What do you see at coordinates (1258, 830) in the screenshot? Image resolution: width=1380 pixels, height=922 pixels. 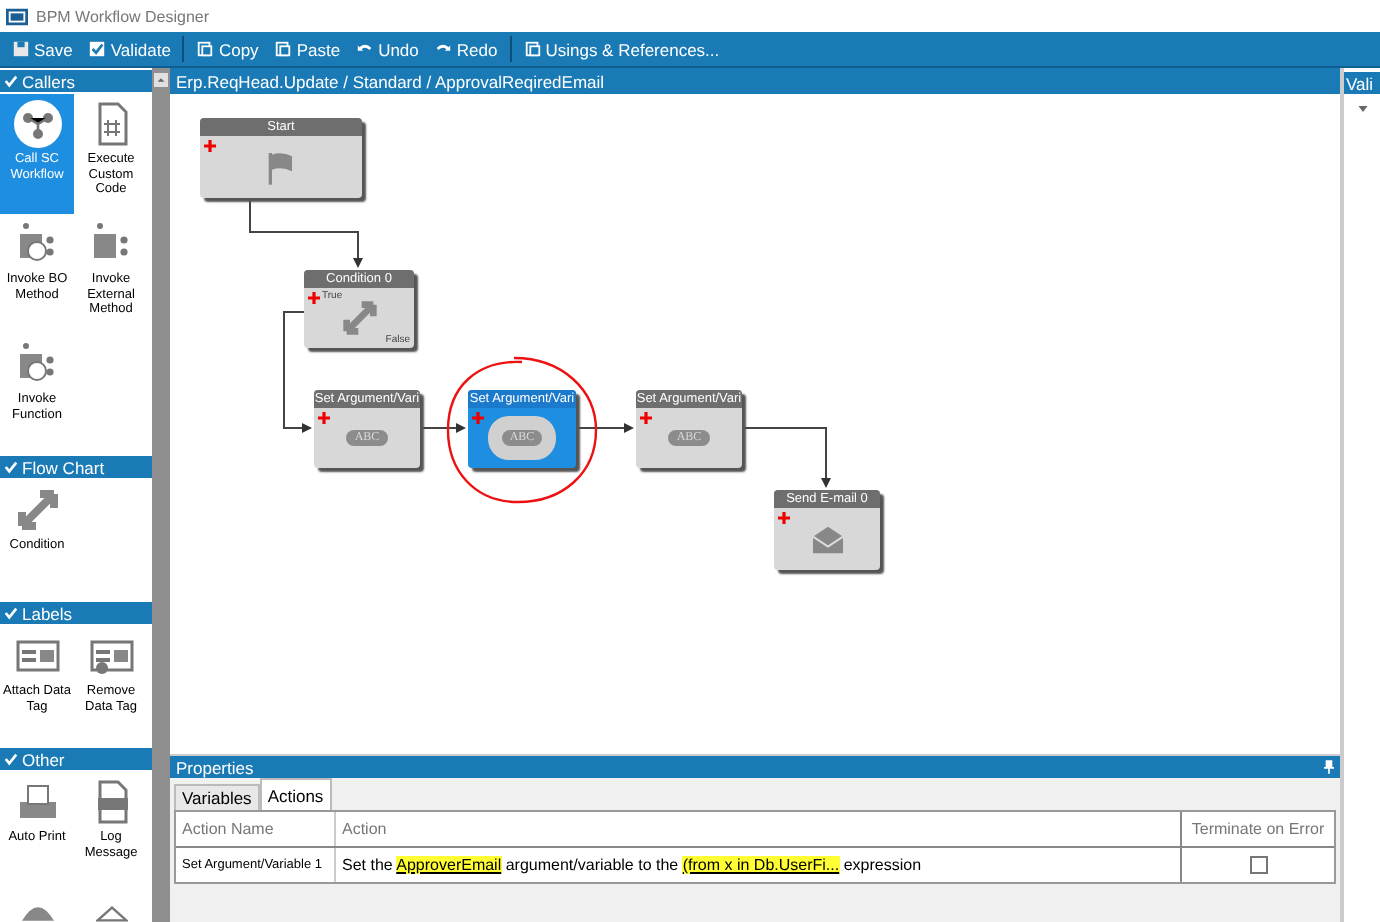 I see `column-header: Terminate on Error` at bounding box center [1258, 830].